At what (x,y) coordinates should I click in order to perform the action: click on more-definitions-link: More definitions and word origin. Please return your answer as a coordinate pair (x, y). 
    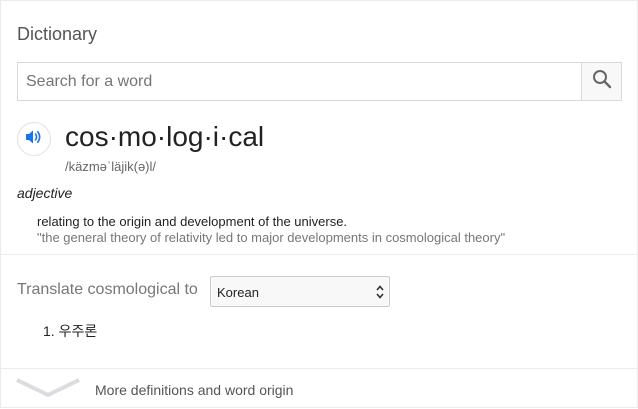
    Looking at the image, I should click on (319, 389).